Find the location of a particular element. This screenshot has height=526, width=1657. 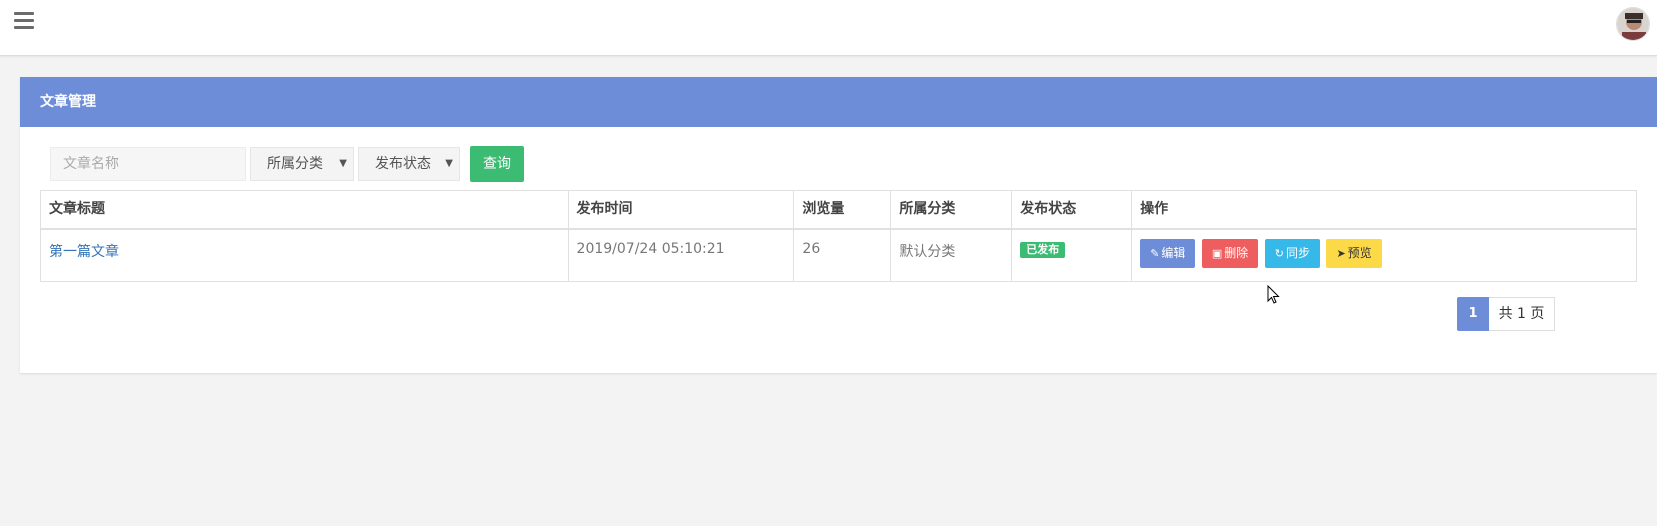

cell-actions: ✎ 编辑 ▣ 删除 ↻ 同步 ➤ 预览 is located at coordinates (1384, 255).